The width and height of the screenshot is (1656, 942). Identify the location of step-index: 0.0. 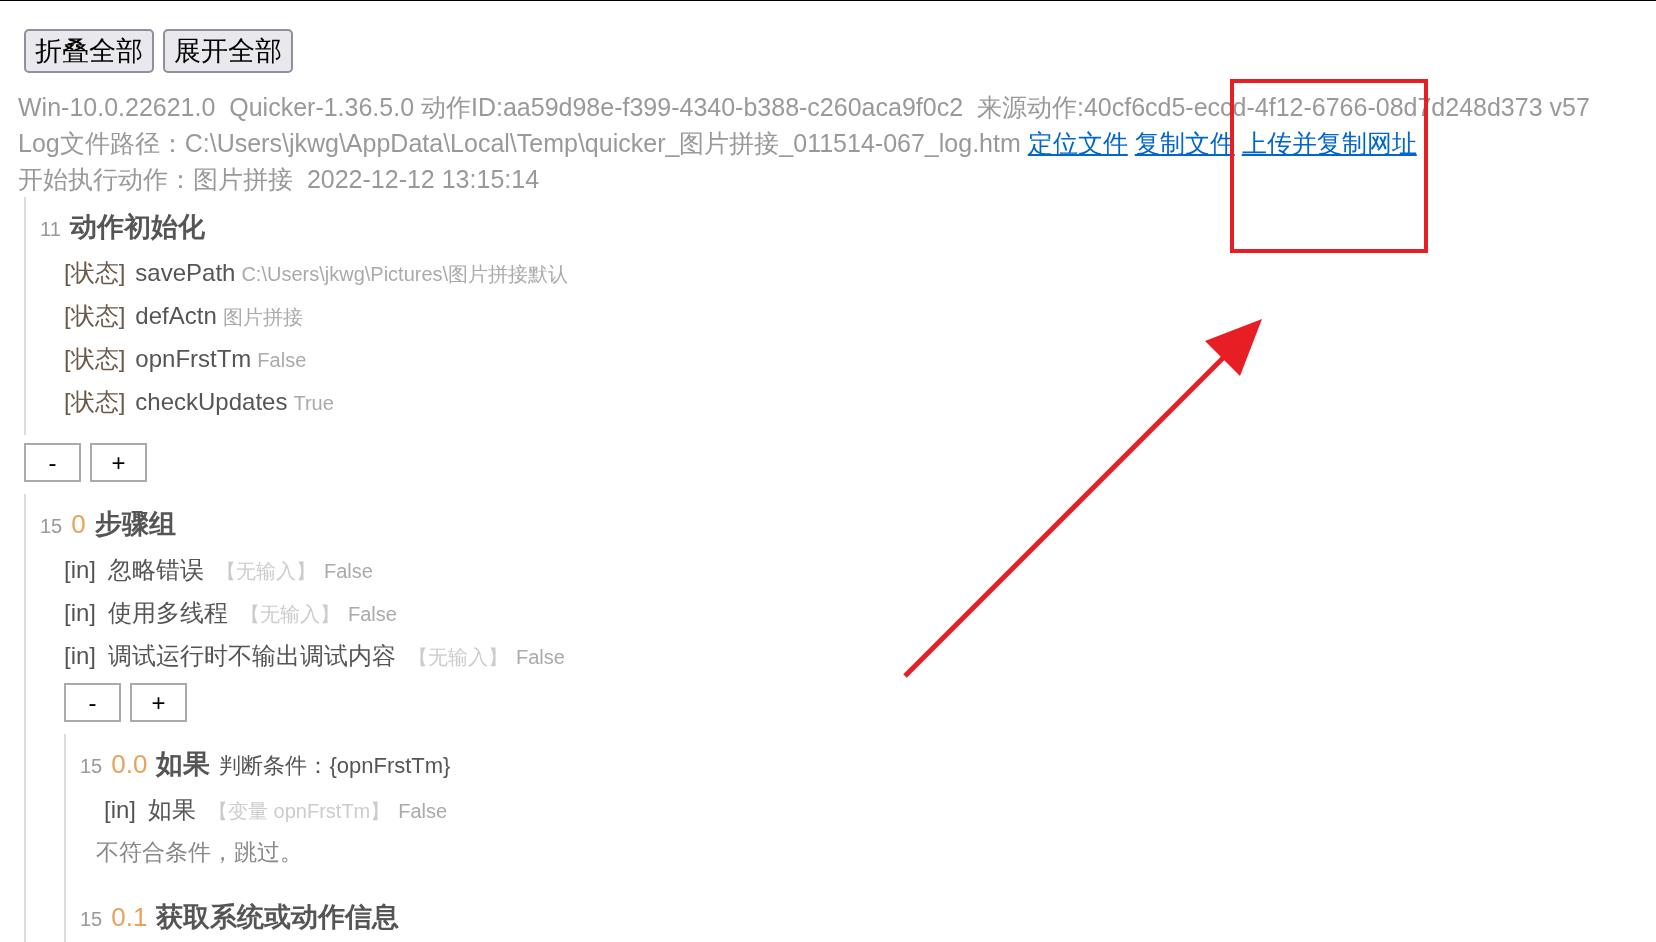
(129, 764).